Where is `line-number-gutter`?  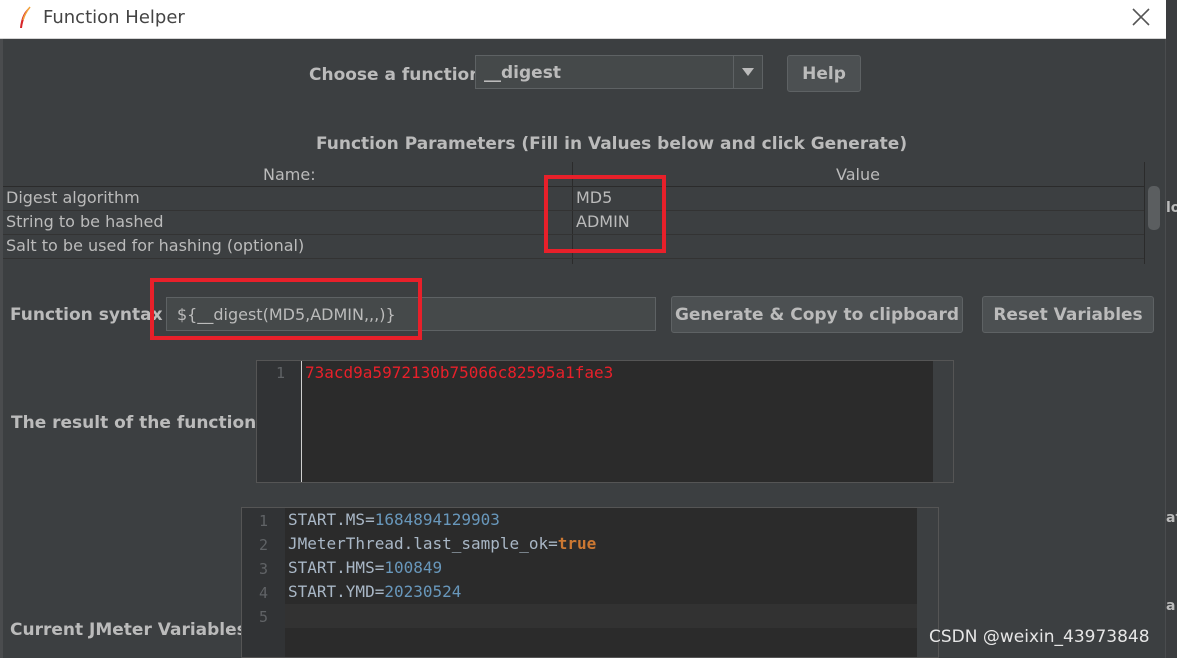
line-number-gutter is located at coordinates (263, 582).